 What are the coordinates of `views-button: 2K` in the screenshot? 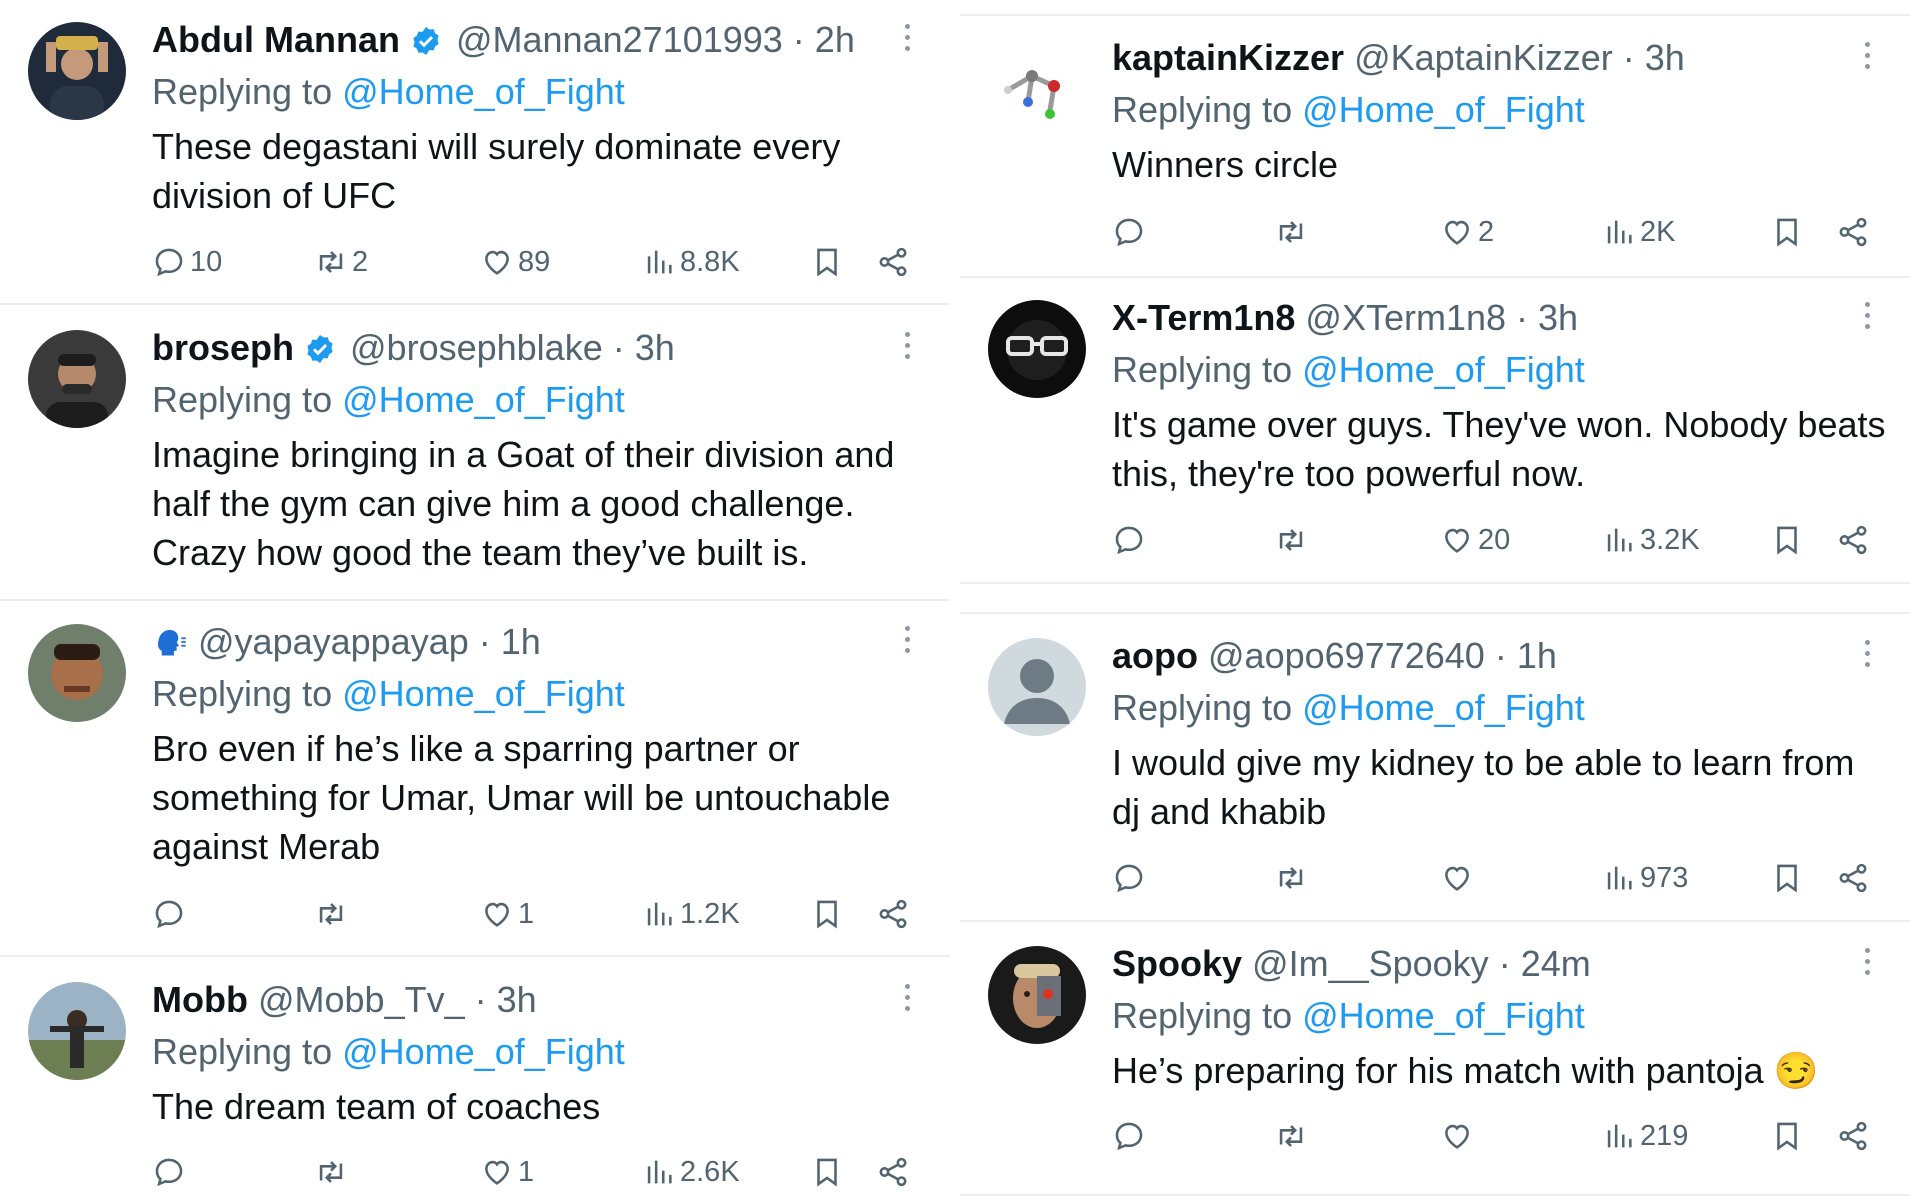 It's located at (1638, 232).